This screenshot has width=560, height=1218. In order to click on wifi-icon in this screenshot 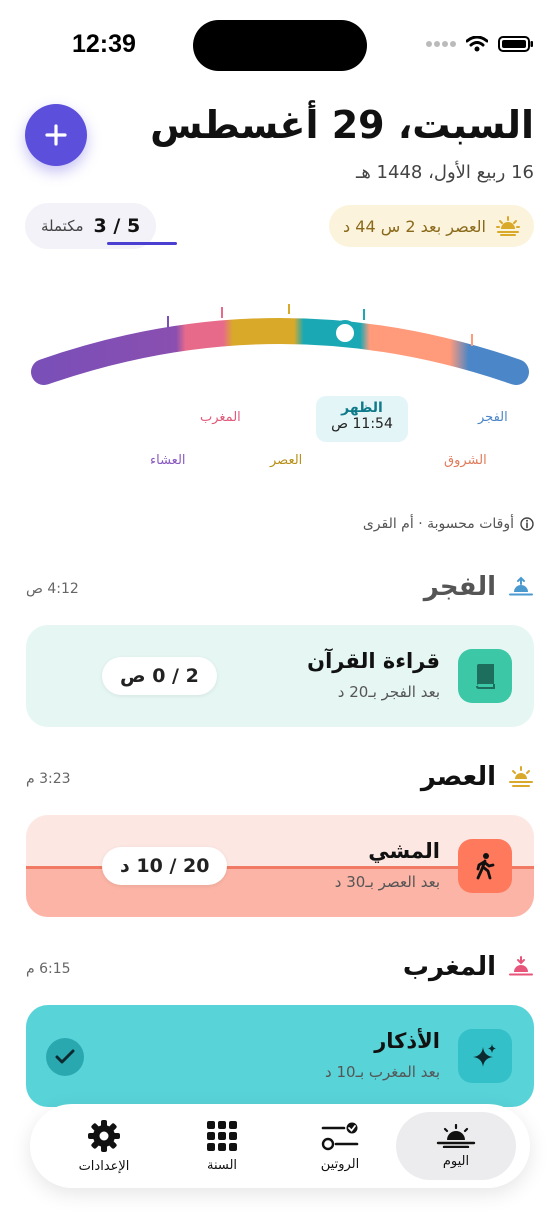, I will do `click(477, 44)`.